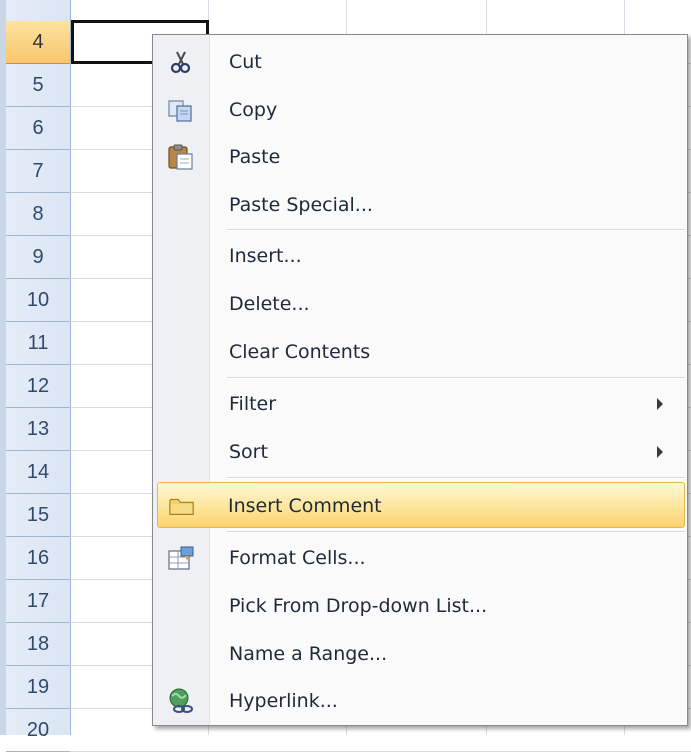 This screenshot has height=752, width=691. Describe the element at coordinates (421, 505) in the screenshot. I see `menu-item-insert-comment: Insert Comment` at that location.